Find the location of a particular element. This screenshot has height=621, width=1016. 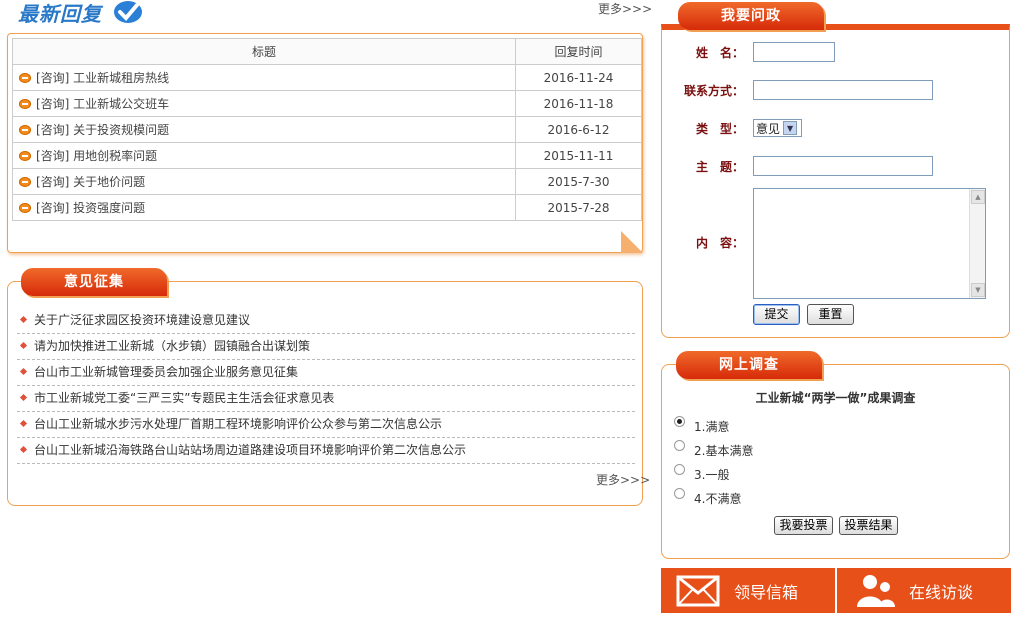

table-row: [咨询] 关于投资规模问题 2016-6-12 is located at coordinates (327, 129).